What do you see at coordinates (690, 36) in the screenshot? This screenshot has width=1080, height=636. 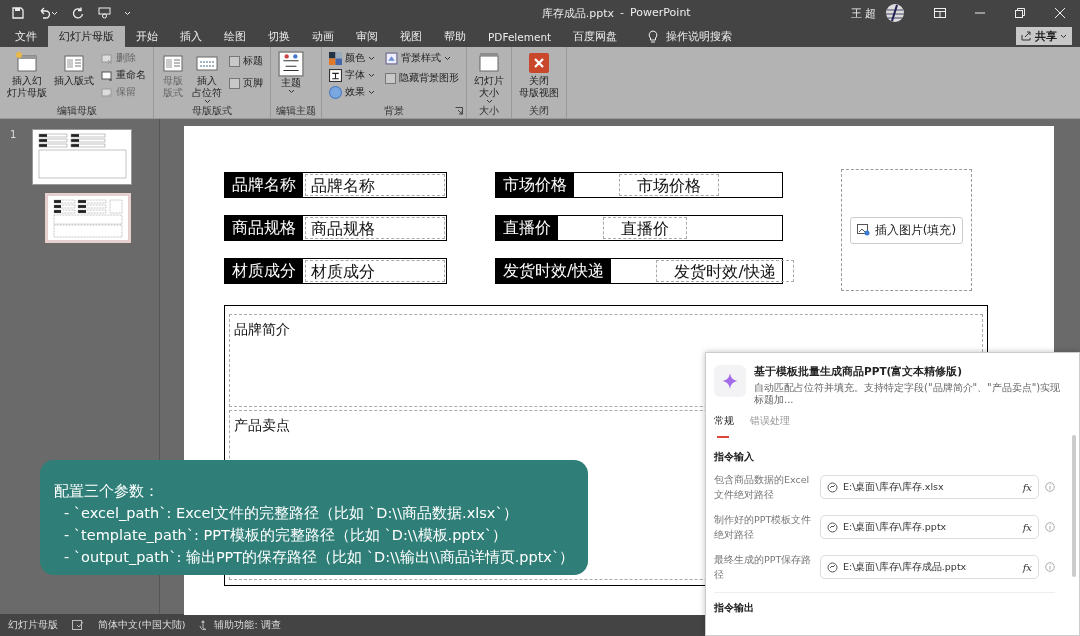 I see `tell-me-search: 操作说明搜索` at bounding box center [690, 36].